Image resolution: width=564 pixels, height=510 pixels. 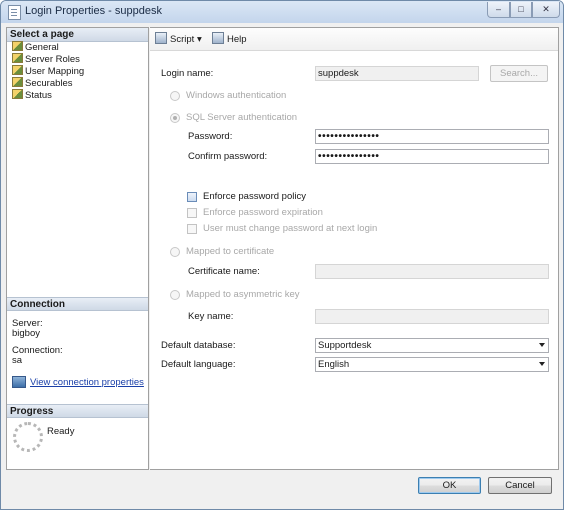 What do you see at coordinates (14, 12) in the screenshot?
I see `window-document-icon` at bounding box center [14, 12].